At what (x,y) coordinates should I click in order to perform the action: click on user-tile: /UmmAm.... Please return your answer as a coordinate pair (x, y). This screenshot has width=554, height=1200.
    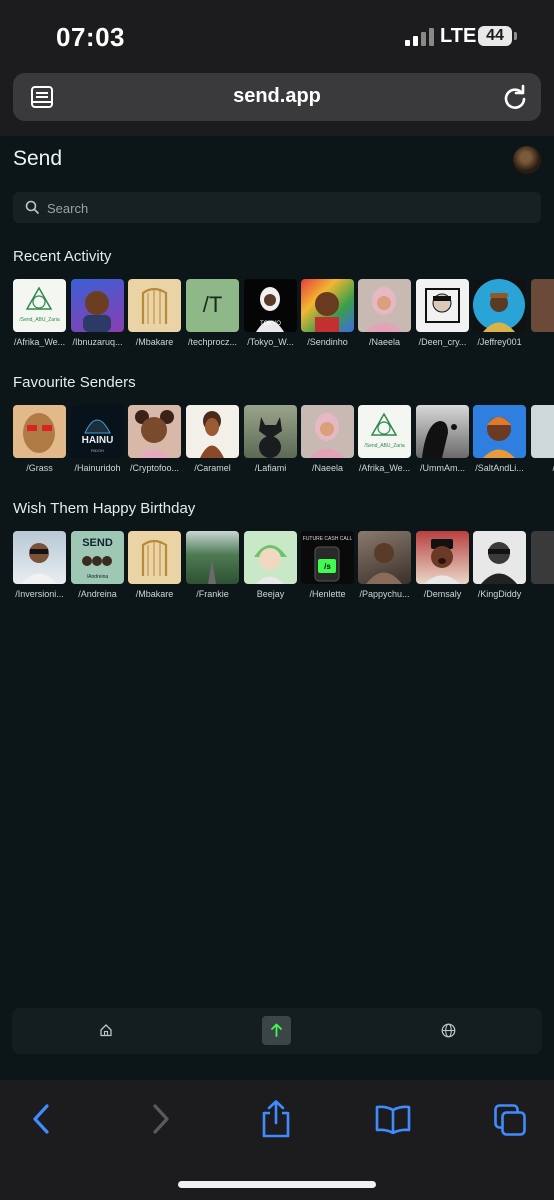
    Looking at the image, I should click on (442, 439).